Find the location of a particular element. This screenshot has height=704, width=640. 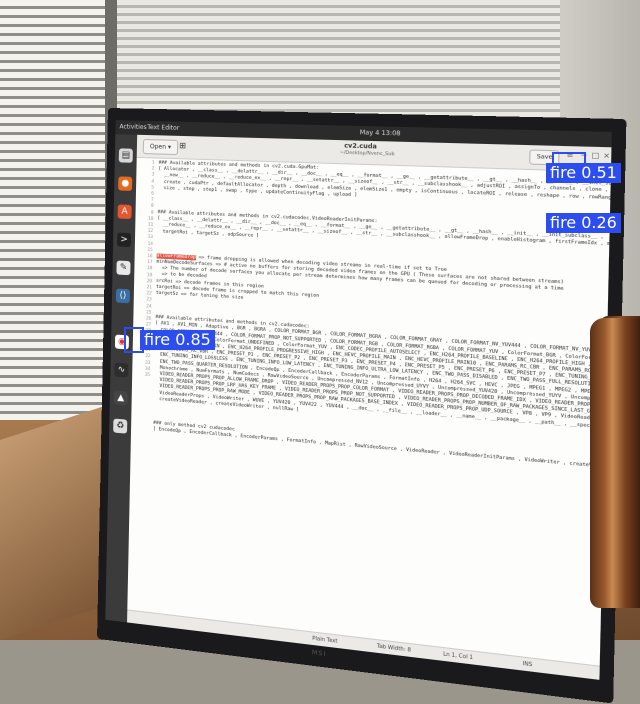

open-button: Open ▾ is located at coordinates (160, 147).